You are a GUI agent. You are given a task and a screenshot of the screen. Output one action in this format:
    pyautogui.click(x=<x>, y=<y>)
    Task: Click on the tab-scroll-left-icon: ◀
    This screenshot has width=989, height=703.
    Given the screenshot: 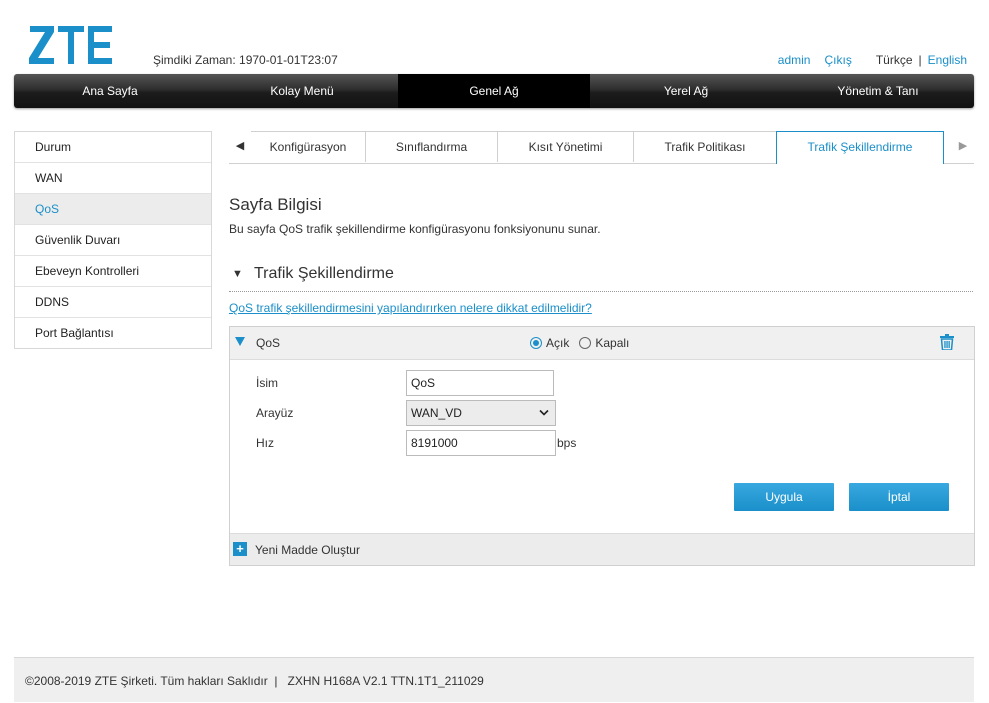 What is the action you would take?
    pyautogui.click(x=240, y=146)
    